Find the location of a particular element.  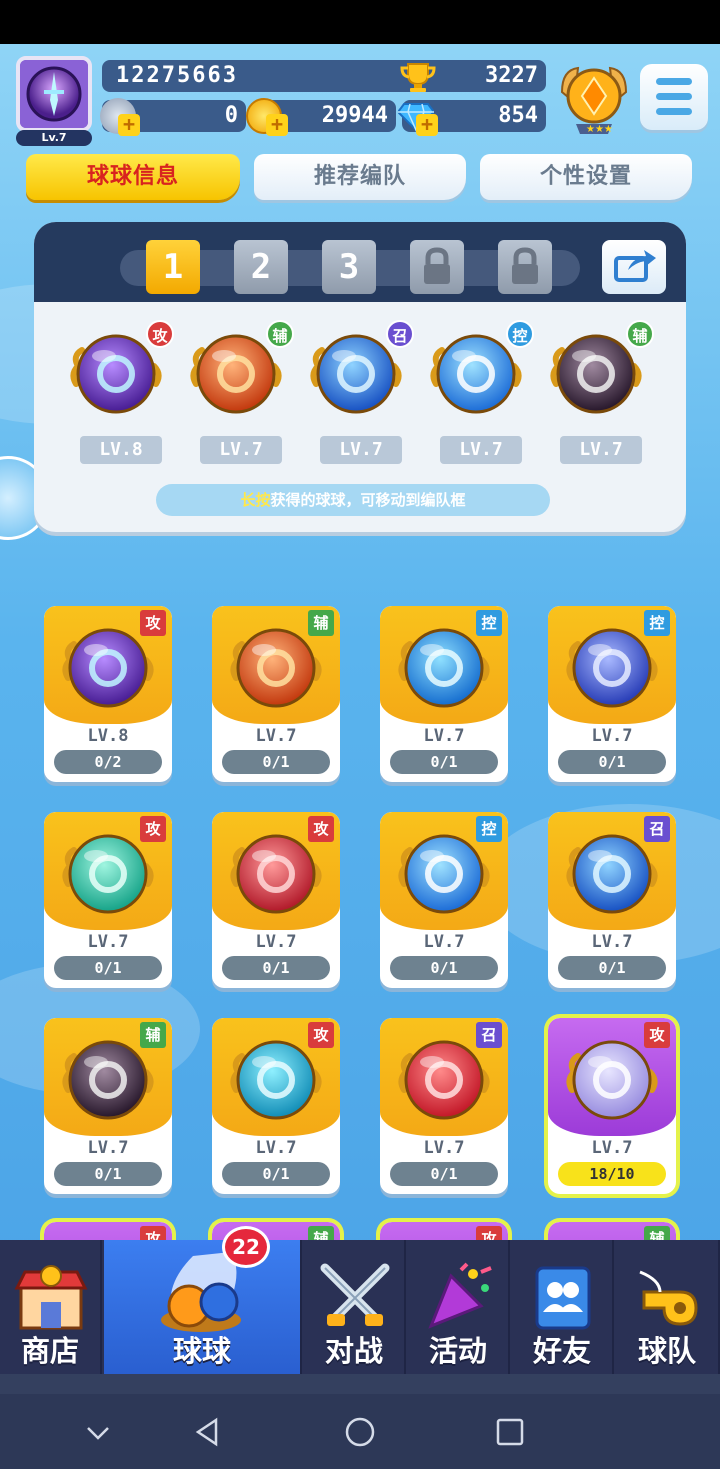

coins-bar: + 29944 is located at coordinates (321, 117).